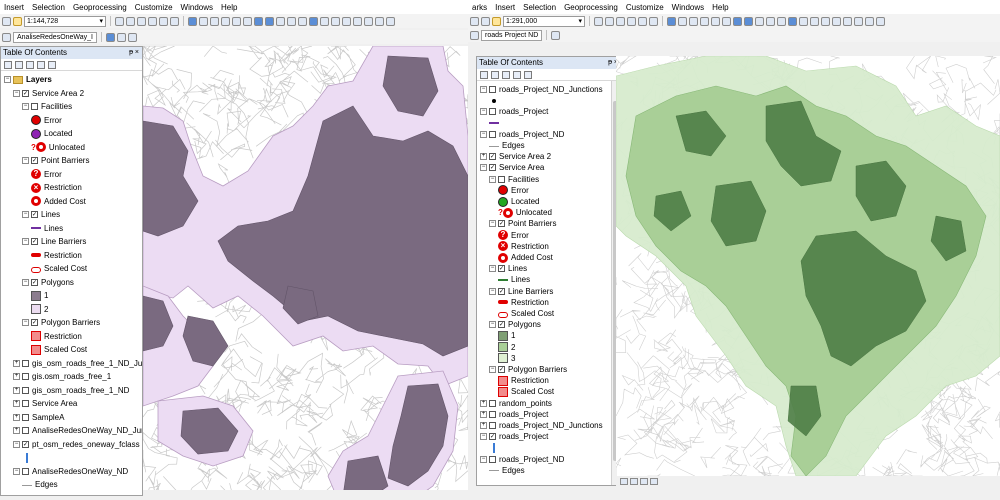  What do you see at coordinates (357, 21) in the screenshot?
I see `find-icon` at bounding box center [357, 21].